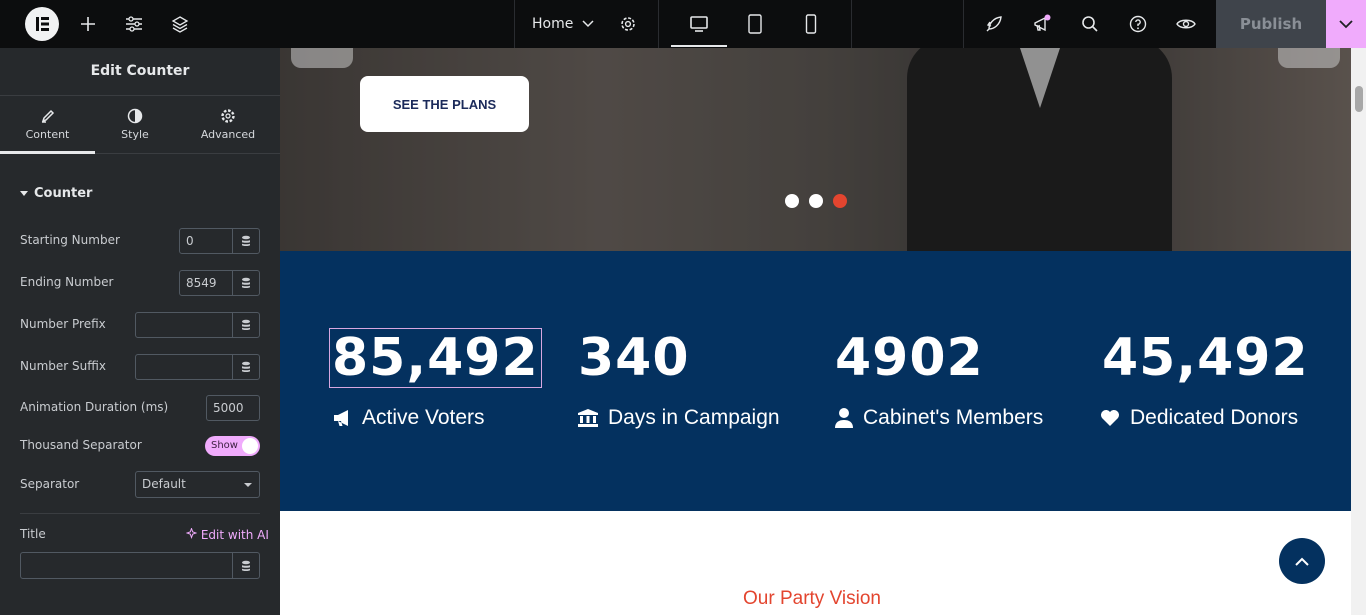 This screenshot has width=1366, height=615. Describe the element at coordinates (140, 513) in the screenshot. I see `control-divider` at that location.